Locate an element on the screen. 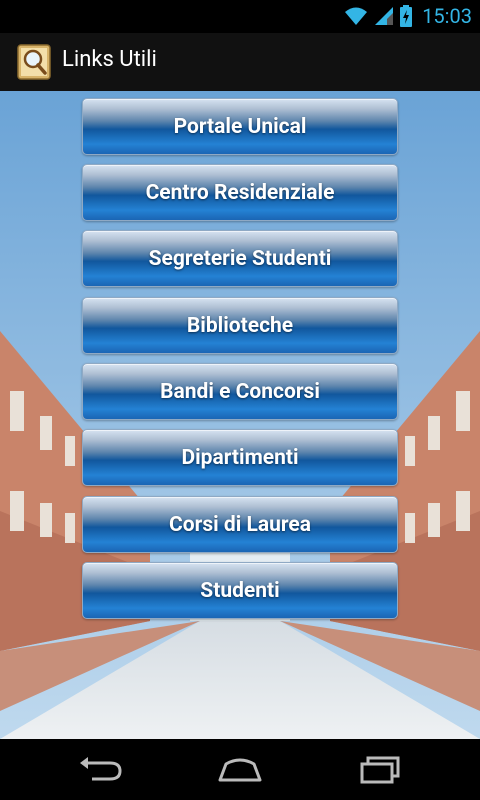 The width and height of the screenshot is (480, 800). action-bar: Links Utili is located at coordinates (240, 62).